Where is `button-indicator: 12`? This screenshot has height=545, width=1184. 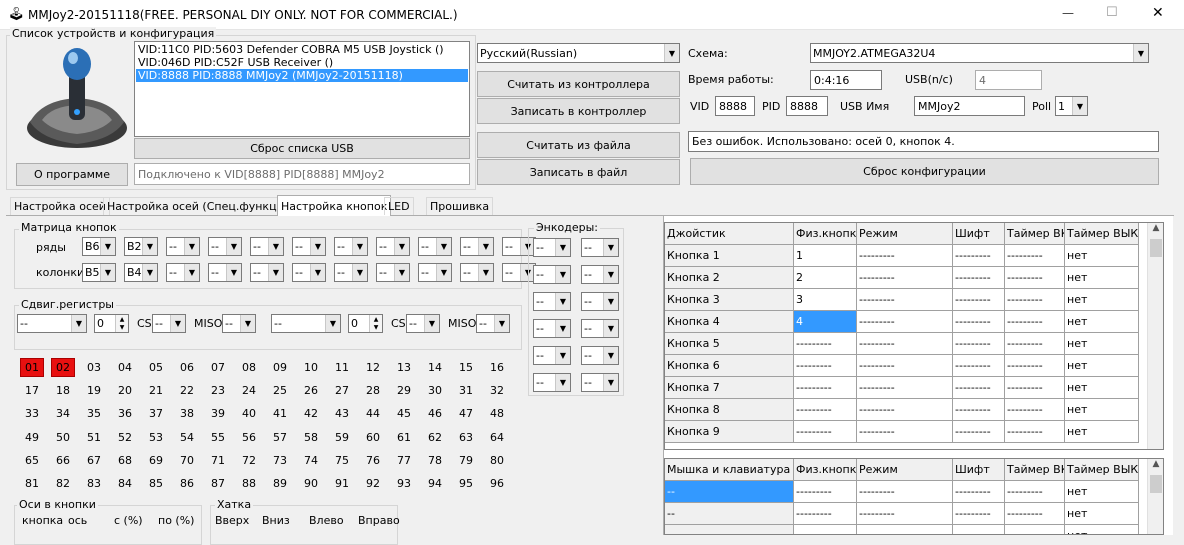
button-indicator: 12 is located at coordinates (373, 367).